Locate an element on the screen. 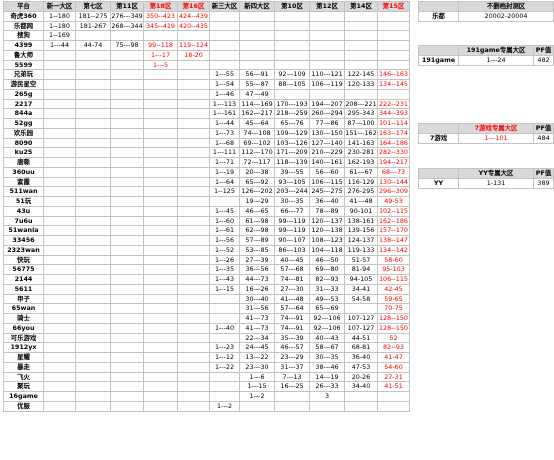  range-cell: 44-74 is located at coordinates (93, 45).